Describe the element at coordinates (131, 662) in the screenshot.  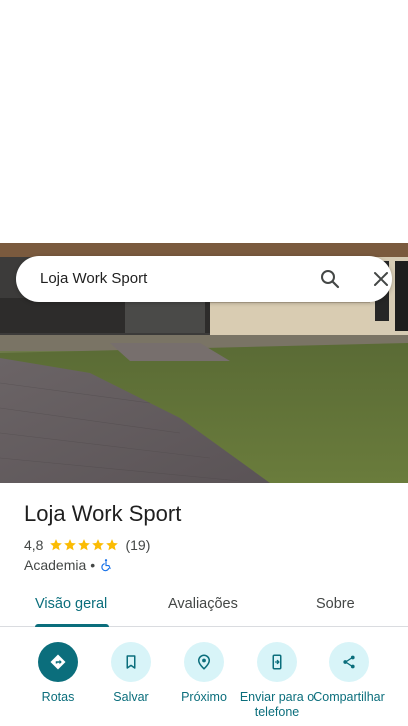
I see `bookmark-icon` at that location.